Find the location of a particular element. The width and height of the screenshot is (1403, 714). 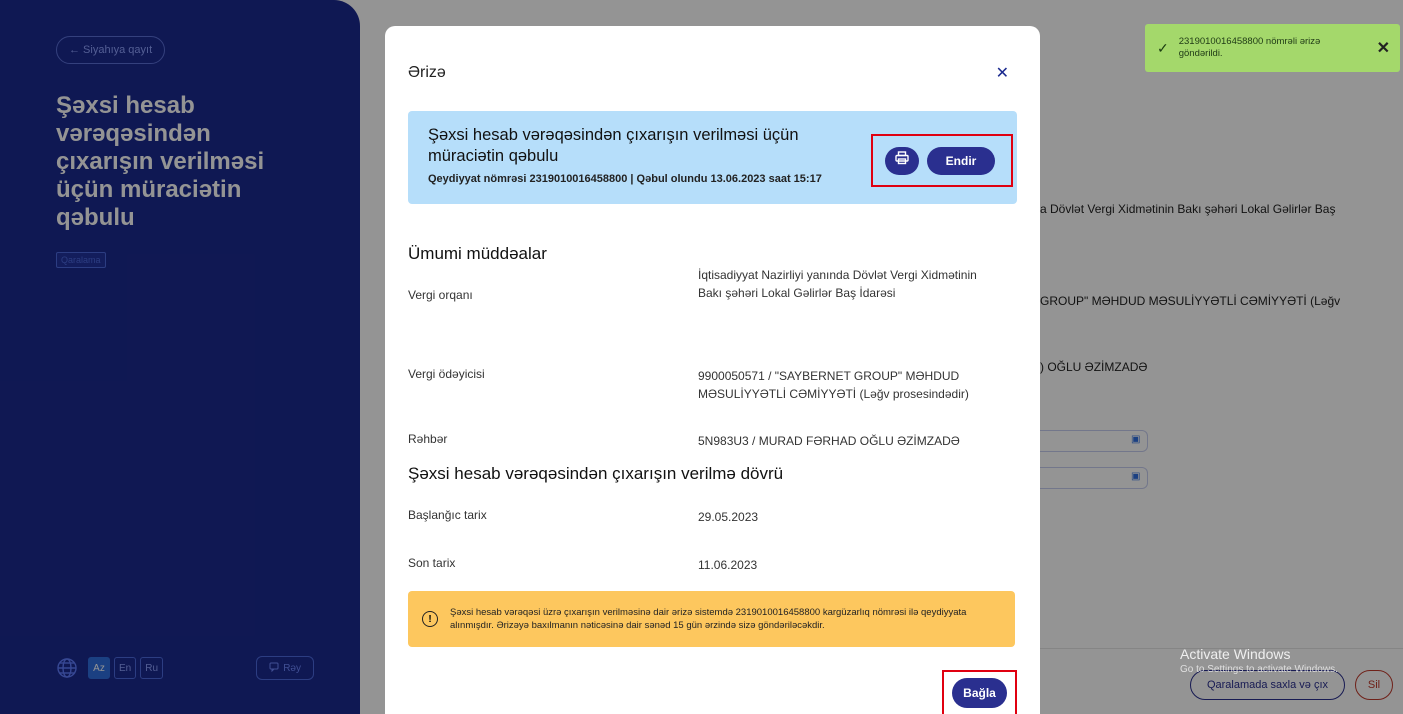

printer-icon is located at coordinates (902, 160).